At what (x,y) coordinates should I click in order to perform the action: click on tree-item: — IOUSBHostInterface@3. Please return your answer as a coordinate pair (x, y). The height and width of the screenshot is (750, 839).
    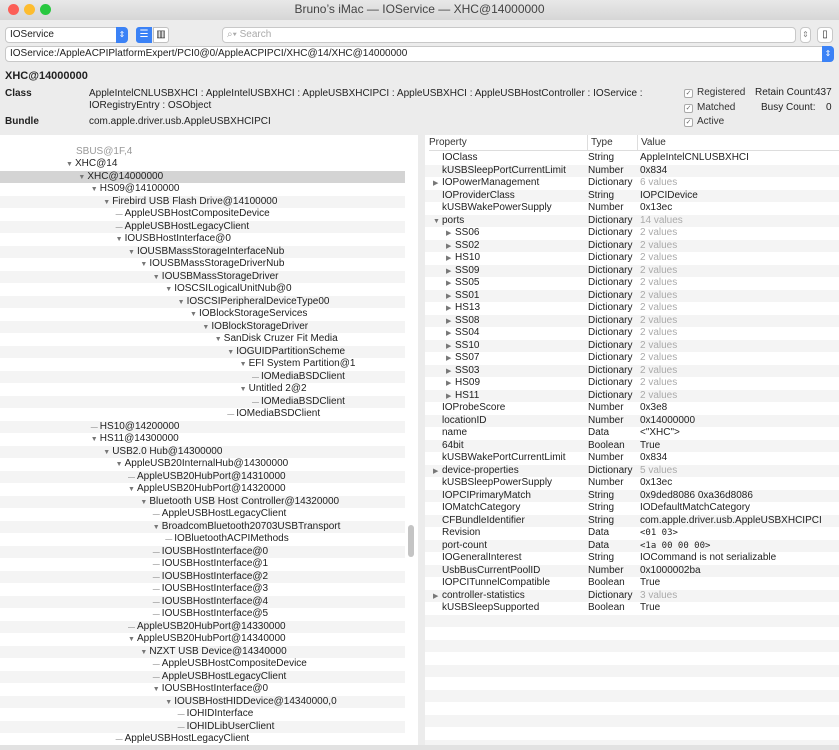
    Looking at the image, I should click on (202, 589).